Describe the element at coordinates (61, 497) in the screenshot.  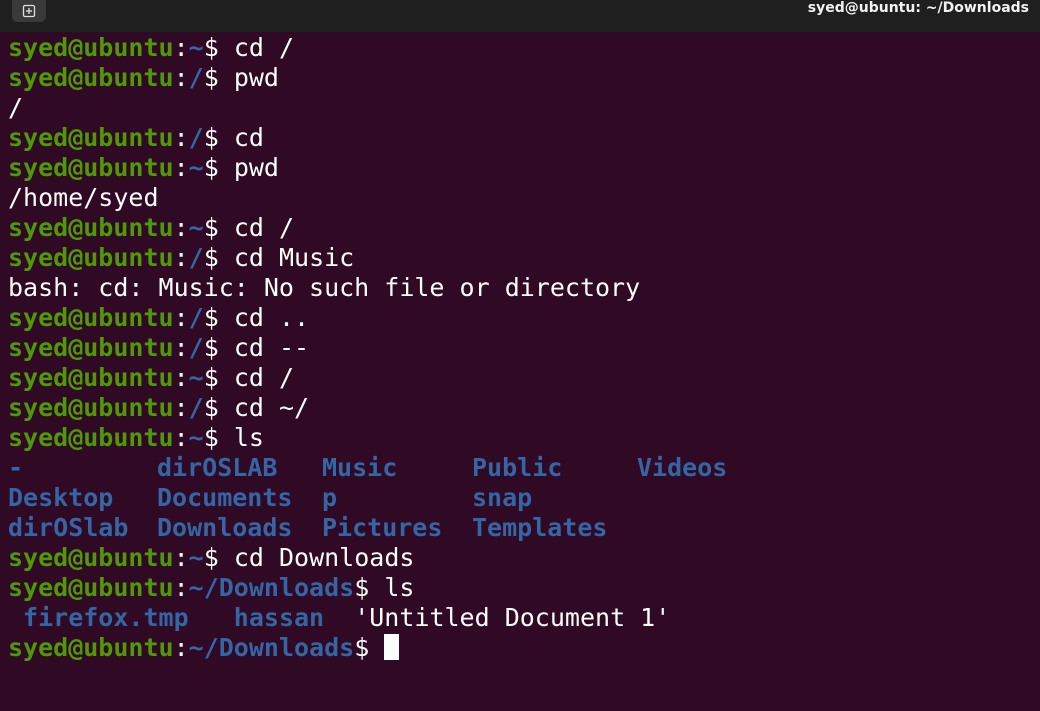
I see `directory-entry: Desktop` at that location.